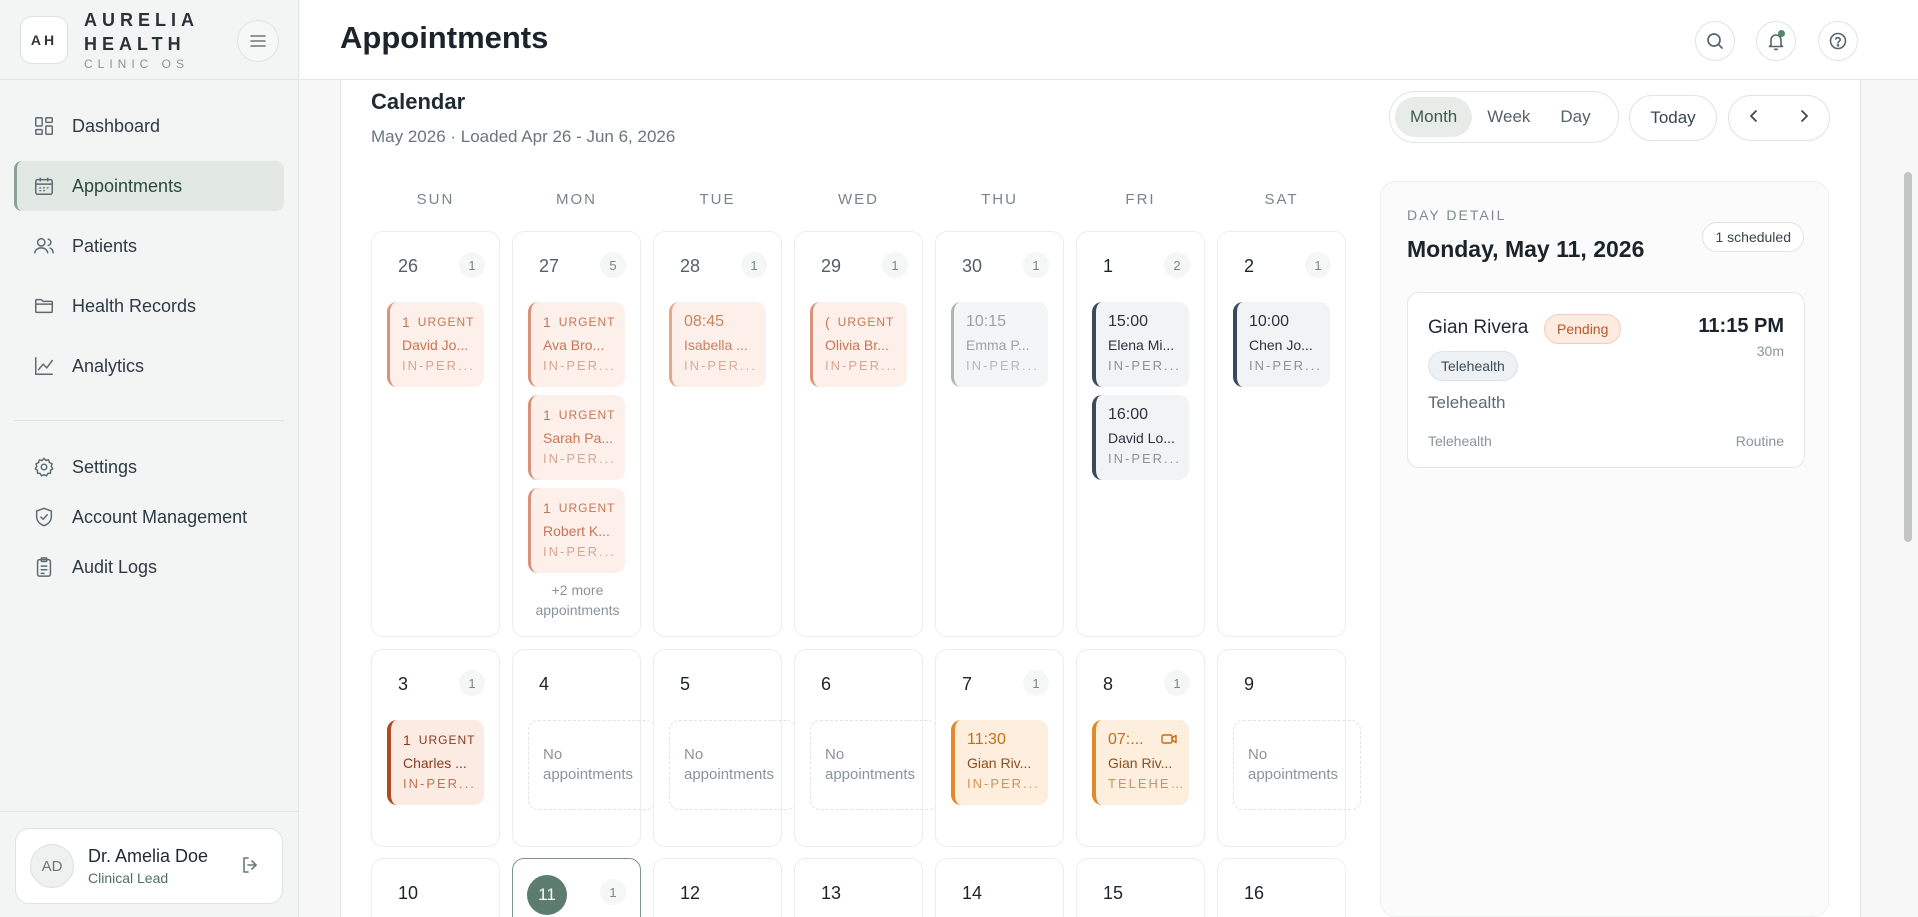 The image size is (1918, 917). Describe the element at coordinates (690, 266) in the screenshot. I see `day-number: 28` at that location.